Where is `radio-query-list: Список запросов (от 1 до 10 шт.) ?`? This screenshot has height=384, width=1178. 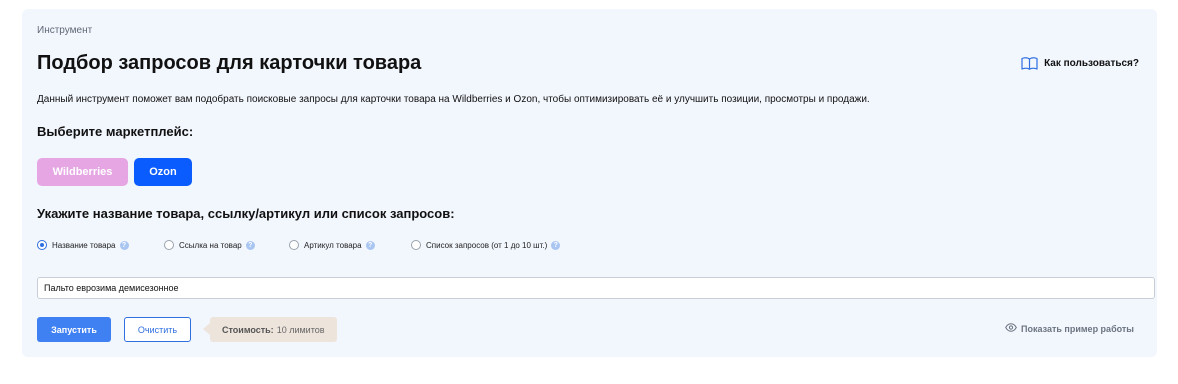
radio-query-list: Список запросов (от 1 до 10 шт.) ? is located at coordinates (486, 245).